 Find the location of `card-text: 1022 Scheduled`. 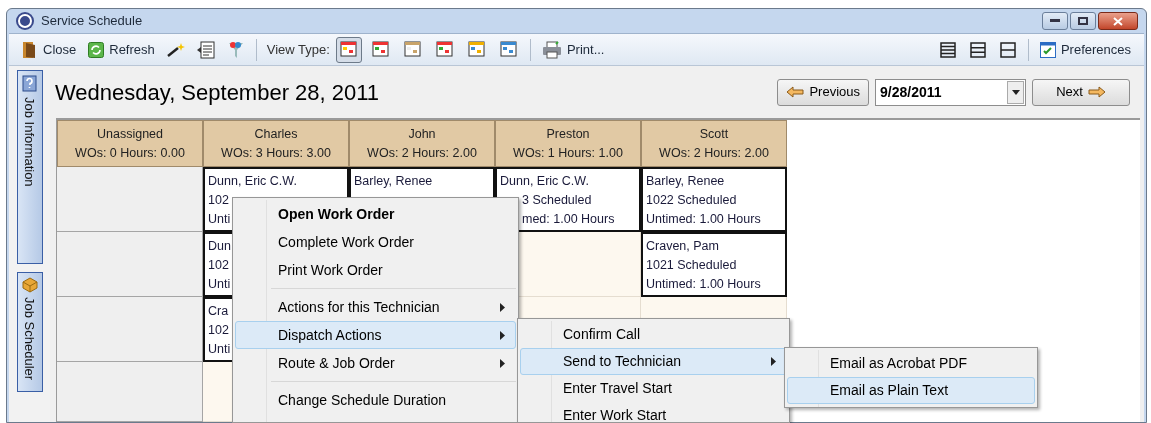

card-text: 1022 Scheduled is located at coordinates (691, 200).